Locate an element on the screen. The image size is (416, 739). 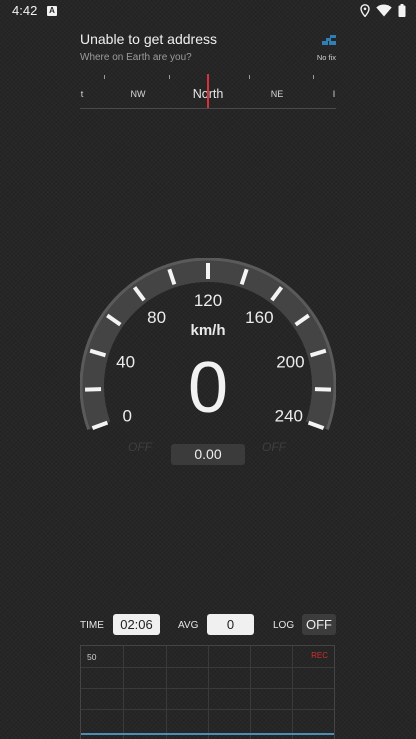
time-label: TIME is located at coordinates (92, 625).